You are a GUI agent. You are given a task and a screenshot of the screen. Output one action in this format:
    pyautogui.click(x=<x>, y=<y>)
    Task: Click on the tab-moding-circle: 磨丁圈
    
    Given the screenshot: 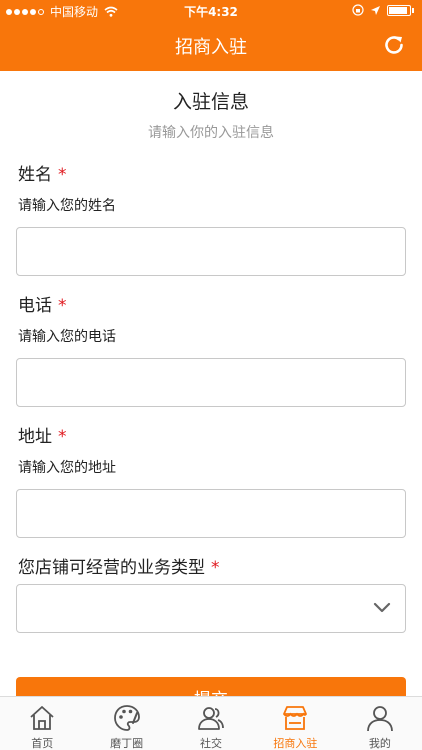 What is the action you would take?
    pyautogui.click(x=126, y=723)
    